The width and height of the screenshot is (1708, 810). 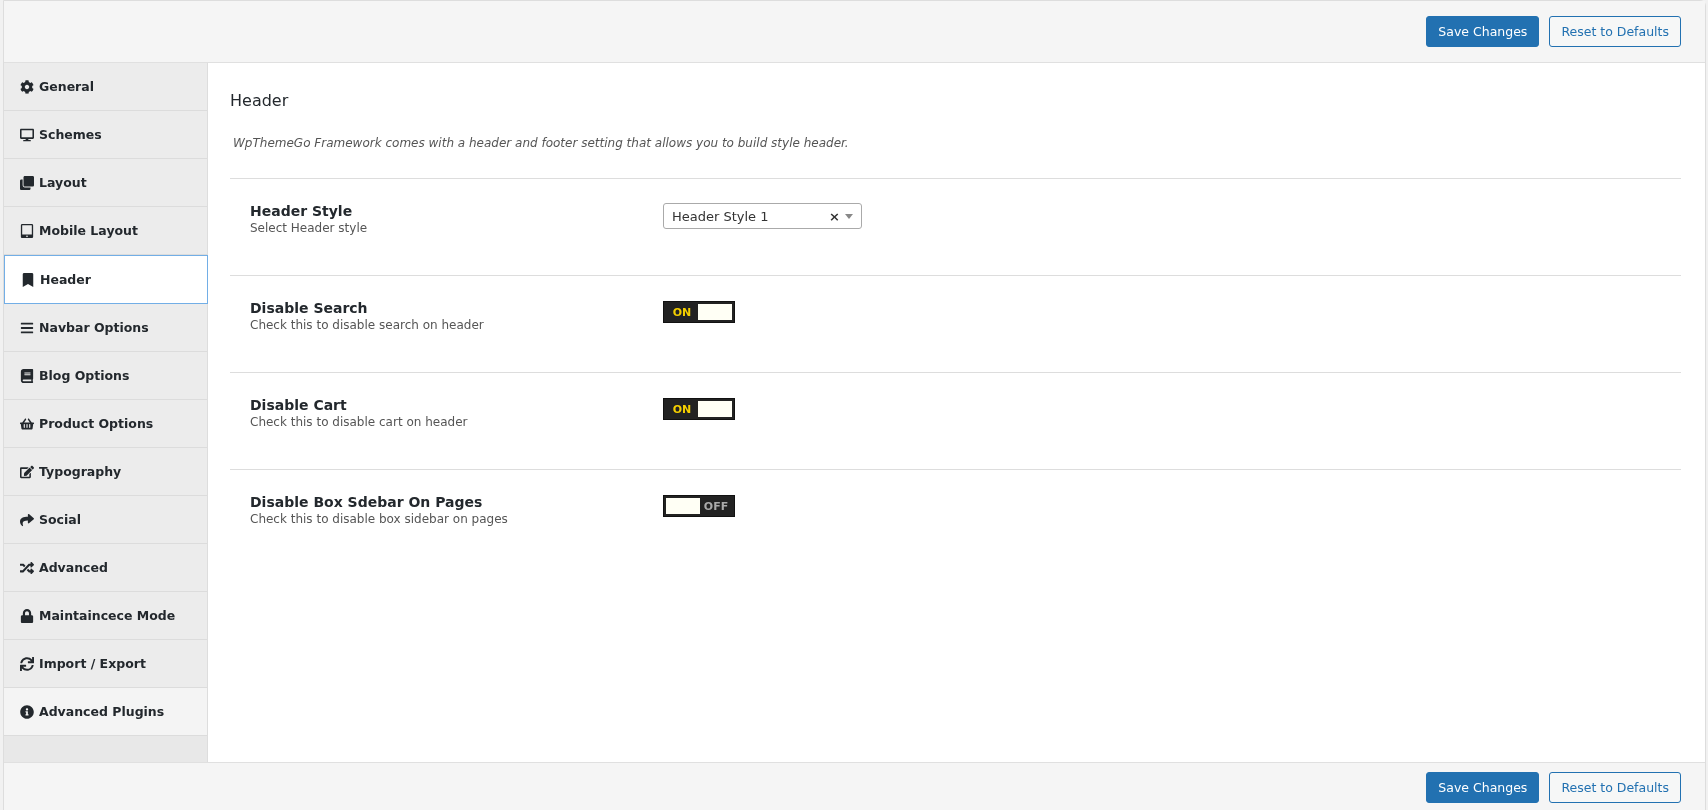 I want to click on sidebar-item: General, so click(x=105, y=87).